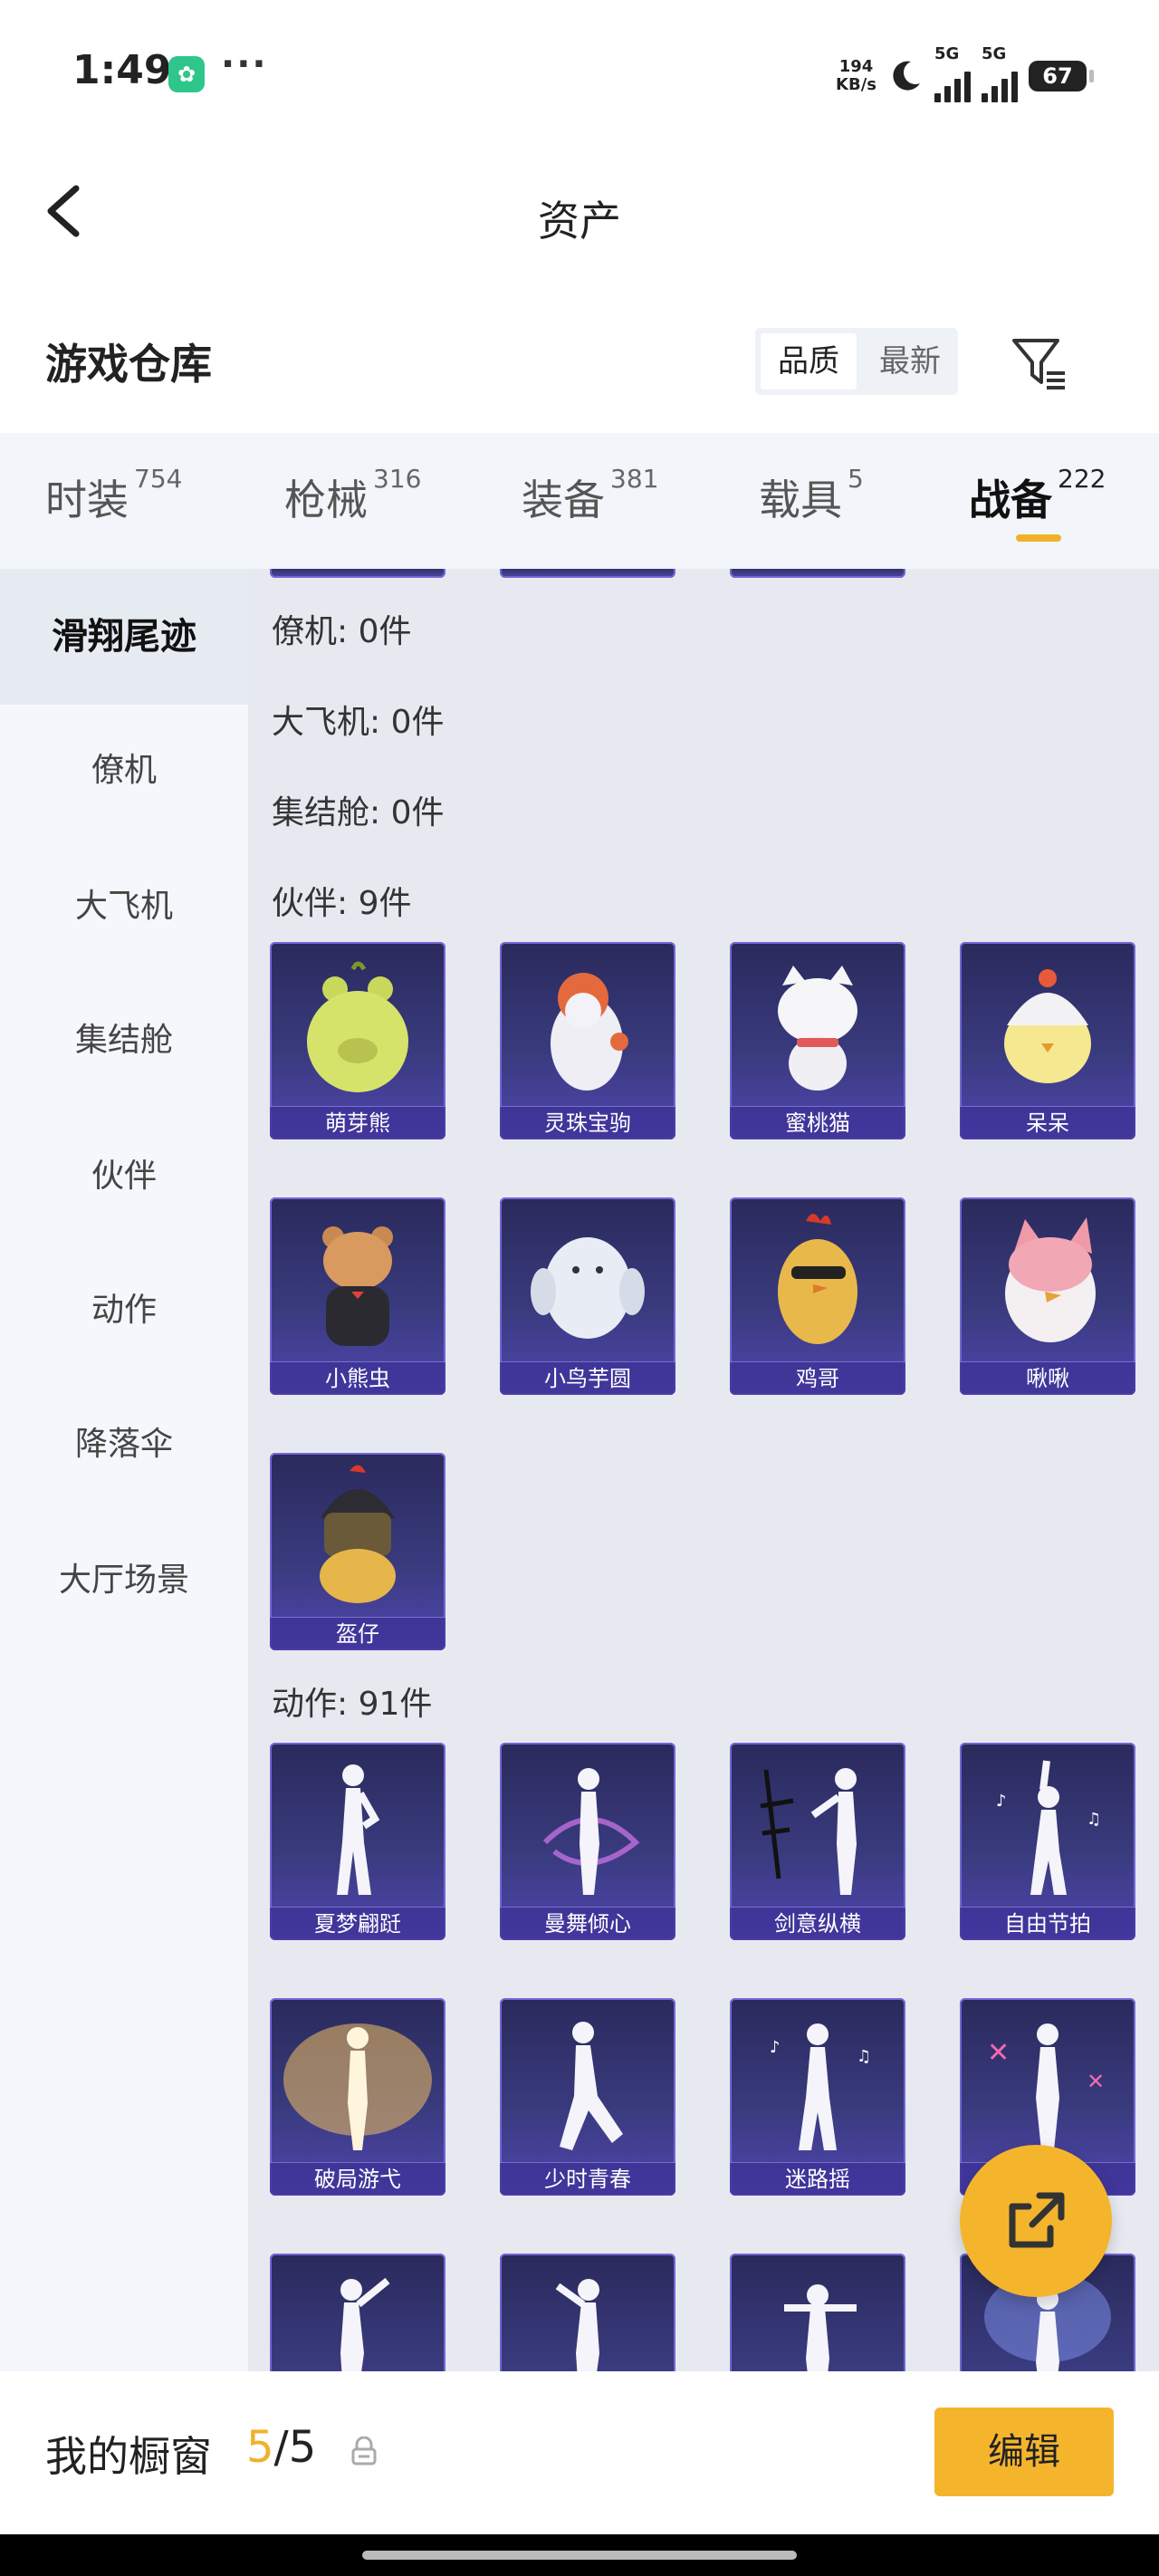  What do you see at coordinates (817, 1923) in the screenshot?
I see `item-name: 剑意纵横` at bounding box center [817, 1923].